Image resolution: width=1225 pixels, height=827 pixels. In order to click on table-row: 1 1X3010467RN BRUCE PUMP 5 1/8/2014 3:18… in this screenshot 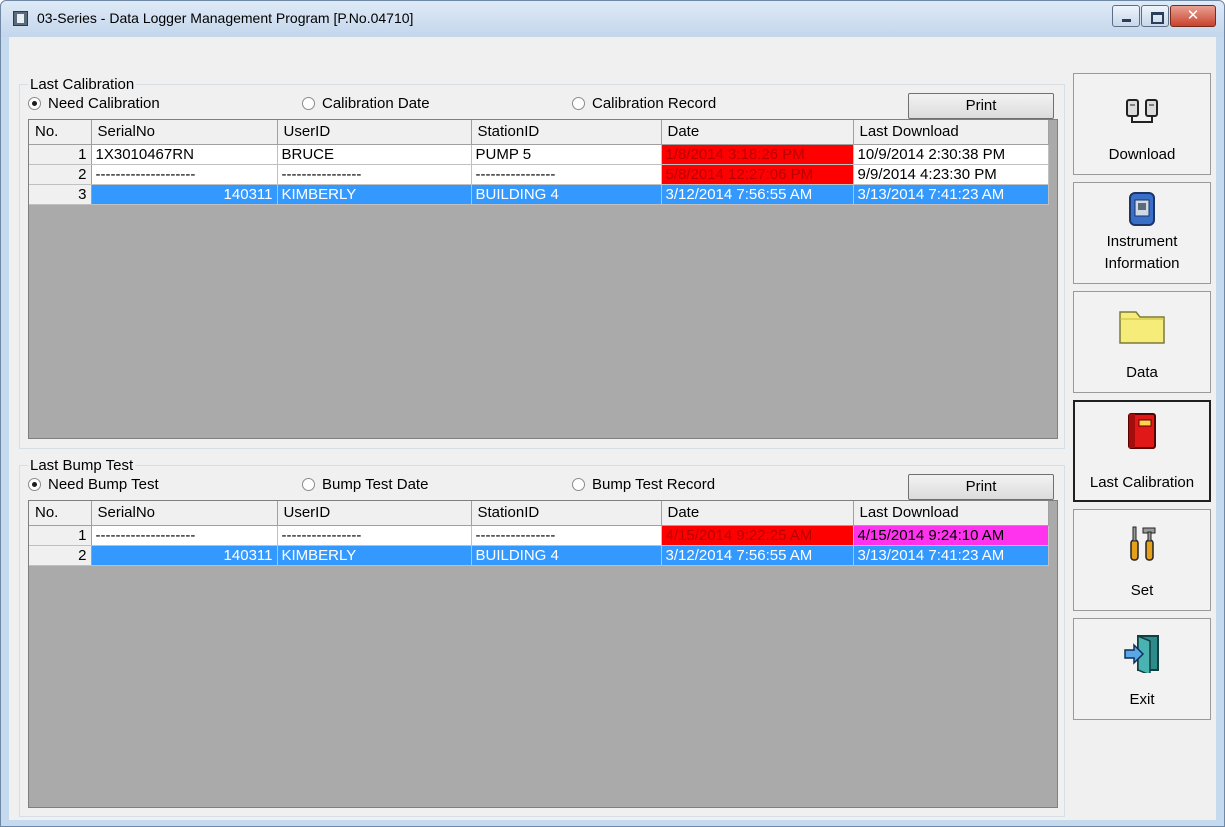, I will do `click(539, 154)`.